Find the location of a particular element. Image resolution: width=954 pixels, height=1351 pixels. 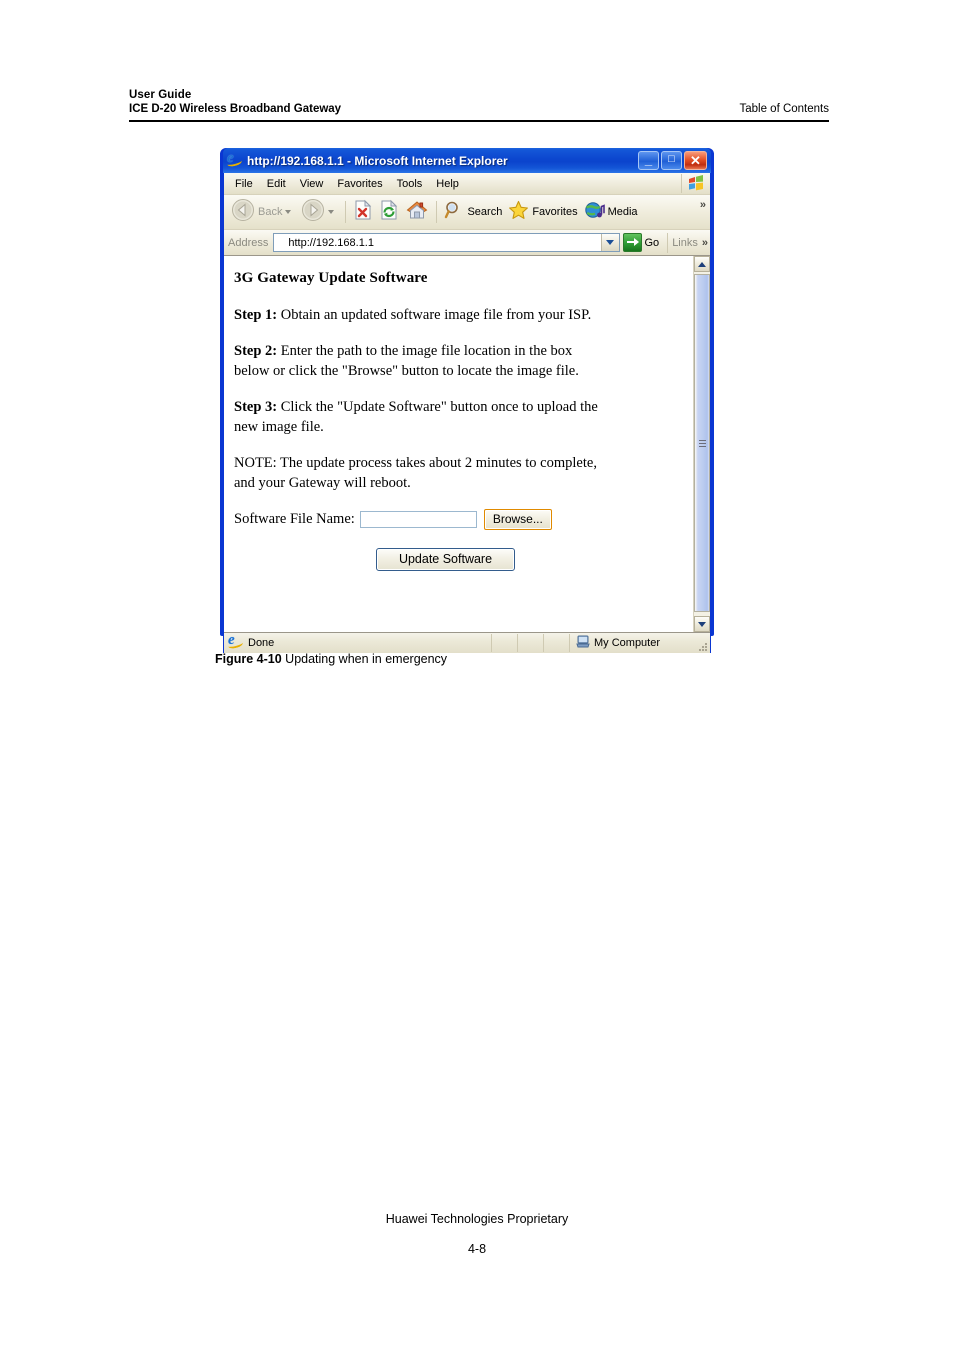

menu-item-edit: Edit is located at coordinates (276, 184).